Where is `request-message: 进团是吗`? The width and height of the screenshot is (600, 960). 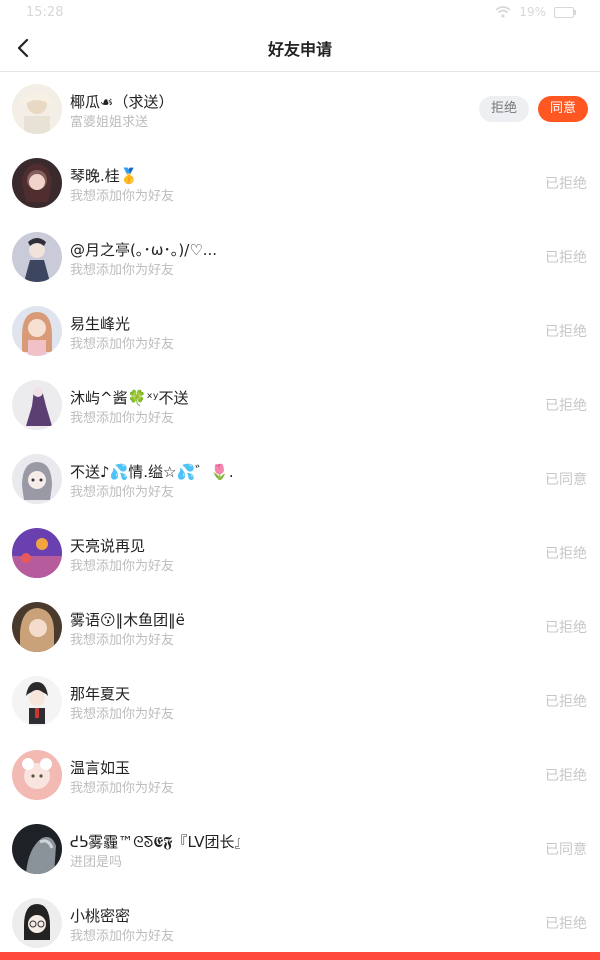 request-message: 进团是吗 is located at coordinates (96, 862).